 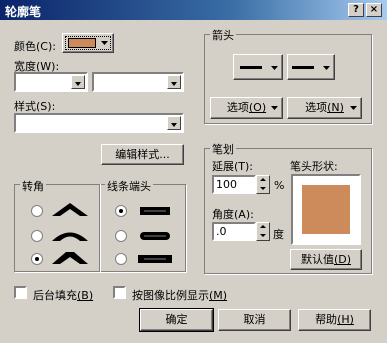 What do you see at coordinates (314, 166) in the screenshot?
I see `nib-shape-label: 笔头形状:` at bounding box center [314, 166].